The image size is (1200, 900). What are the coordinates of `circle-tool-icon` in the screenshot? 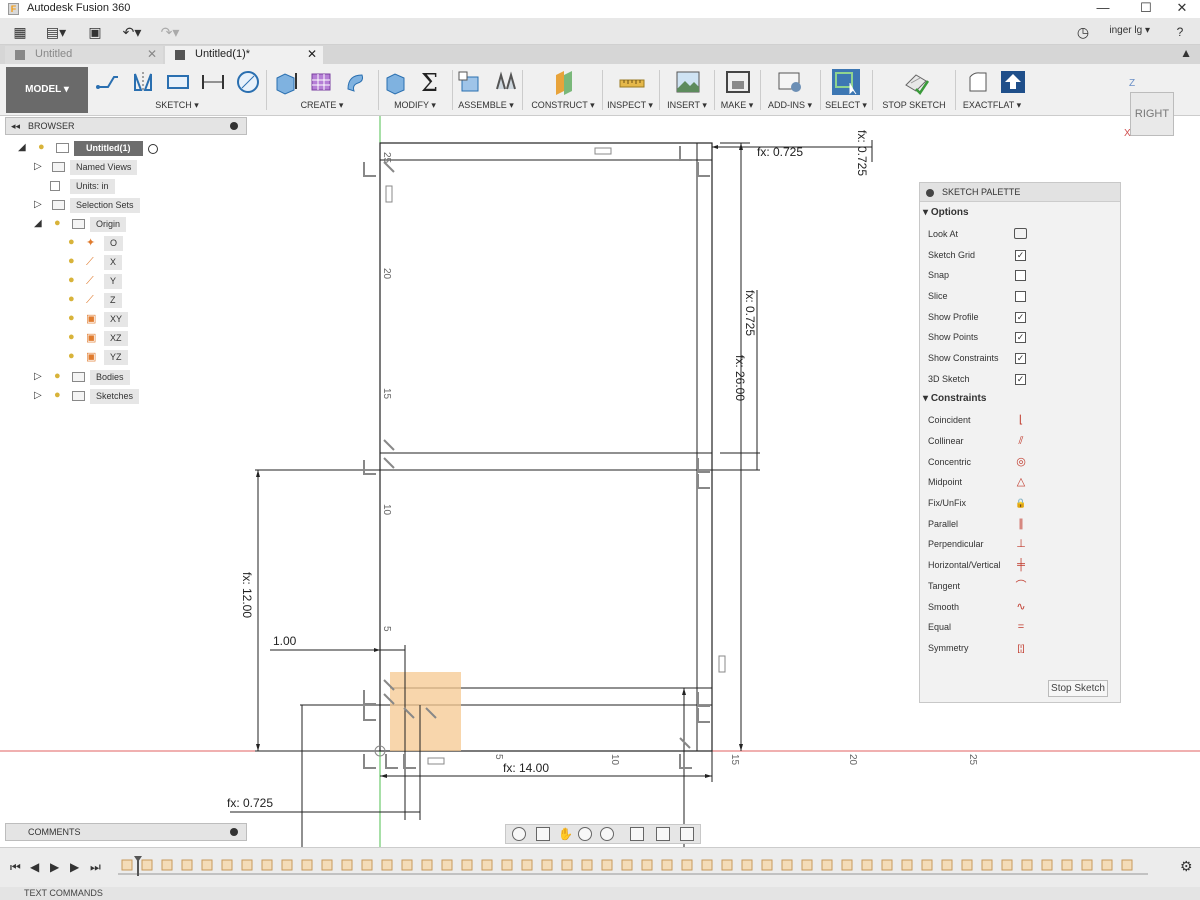 It's located at (248, 82).